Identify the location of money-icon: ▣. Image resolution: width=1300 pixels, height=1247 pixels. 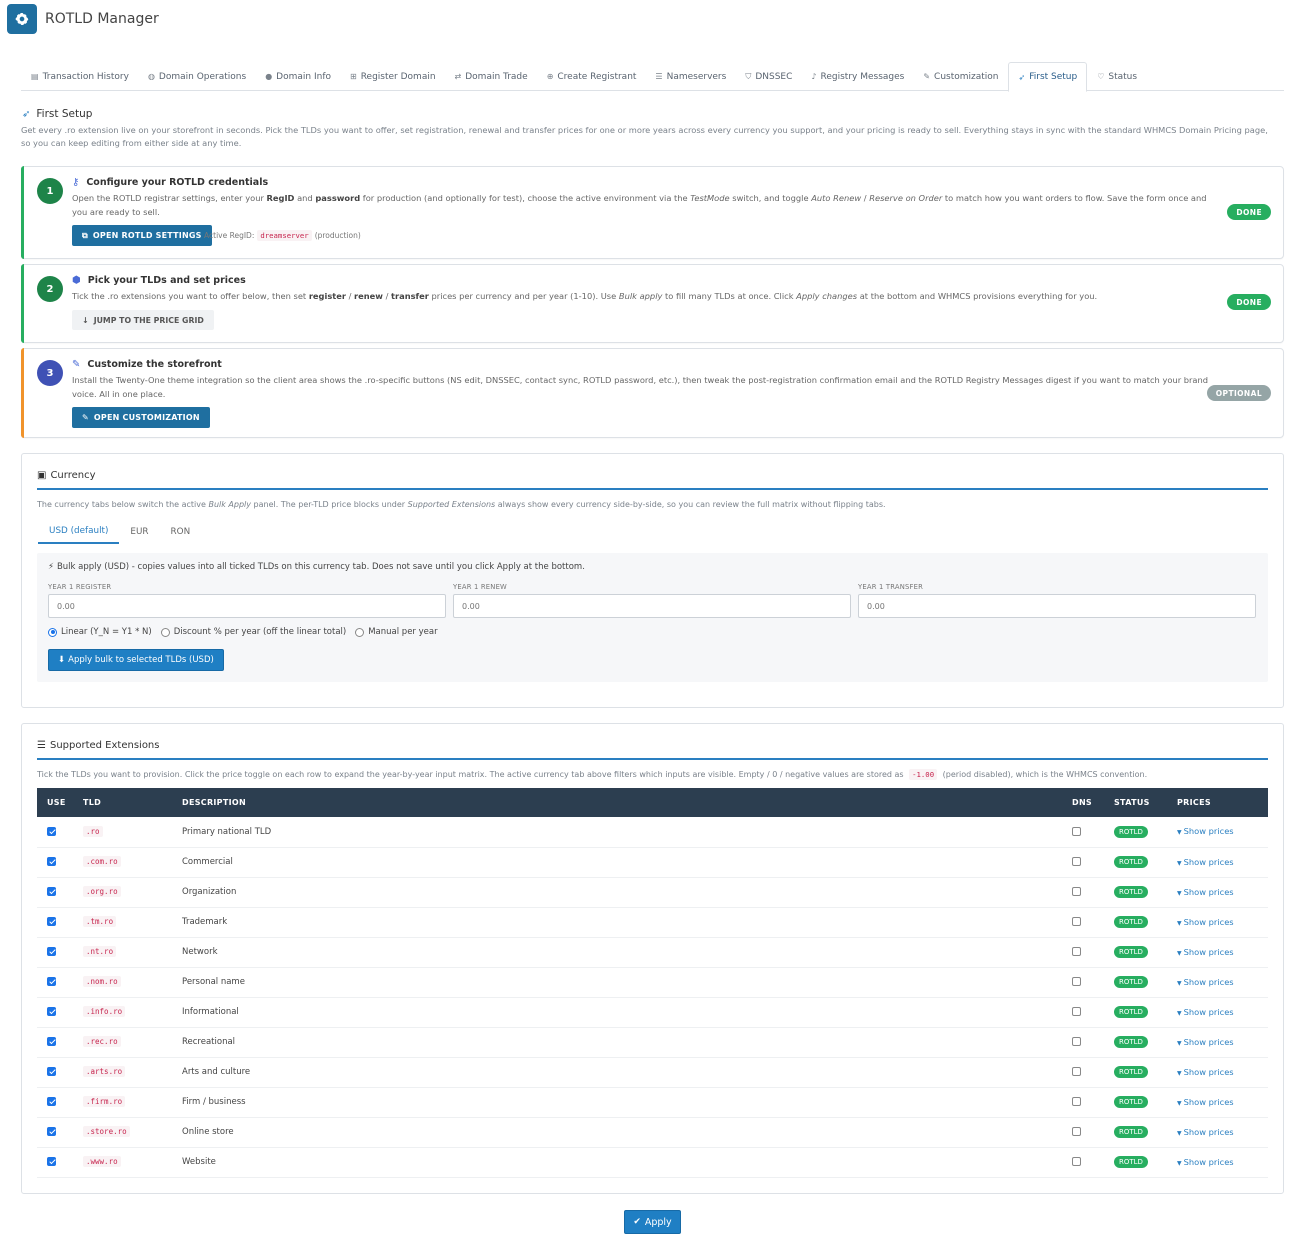
(42, 475).